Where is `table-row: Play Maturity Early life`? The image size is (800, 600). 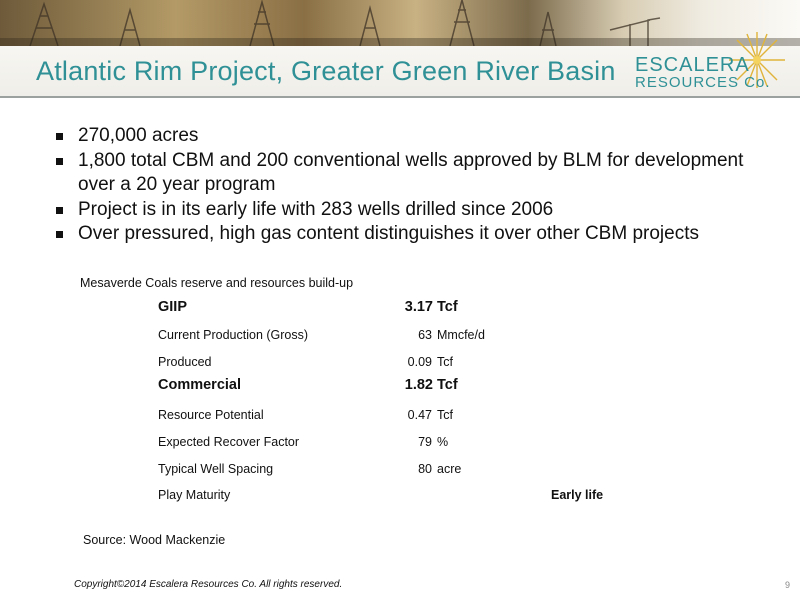
table-row: Play Maturity Early life is located at coordinates (381, 495).